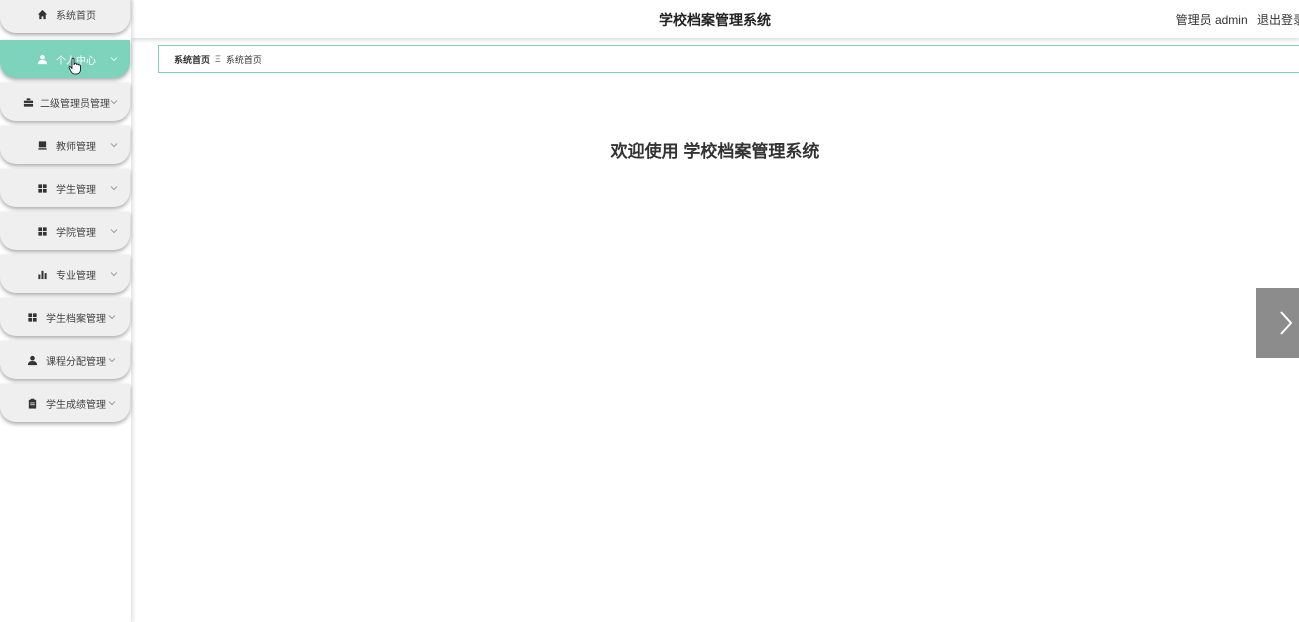 The image size is (1299, 622). What do you see at coordinates (42, 145) in the screenshot?
I see `monitor-icon` at bounding box center [42, 145].